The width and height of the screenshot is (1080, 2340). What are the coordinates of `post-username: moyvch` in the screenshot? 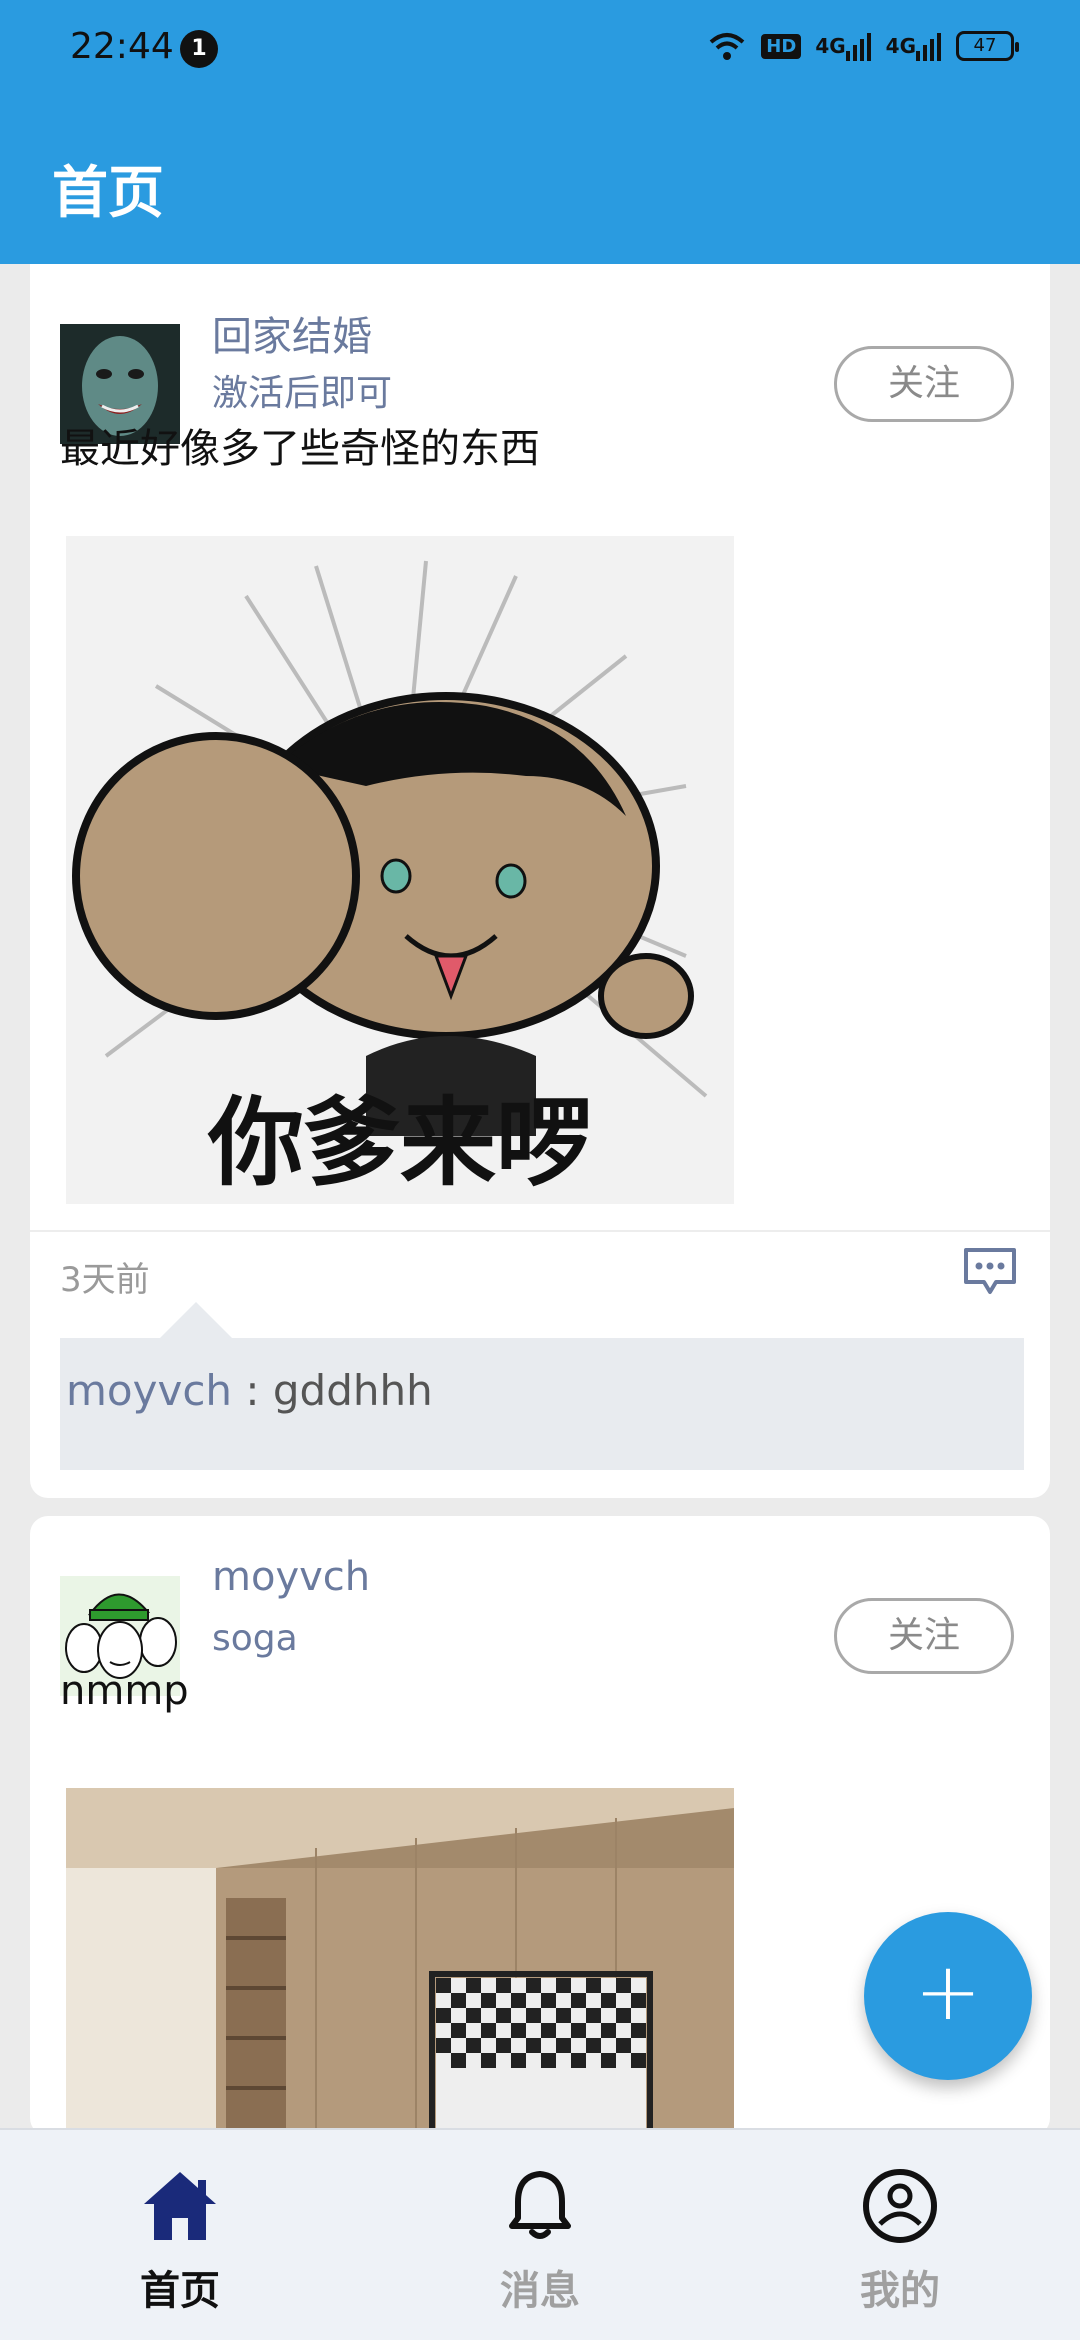 It's located at (291, 1577).